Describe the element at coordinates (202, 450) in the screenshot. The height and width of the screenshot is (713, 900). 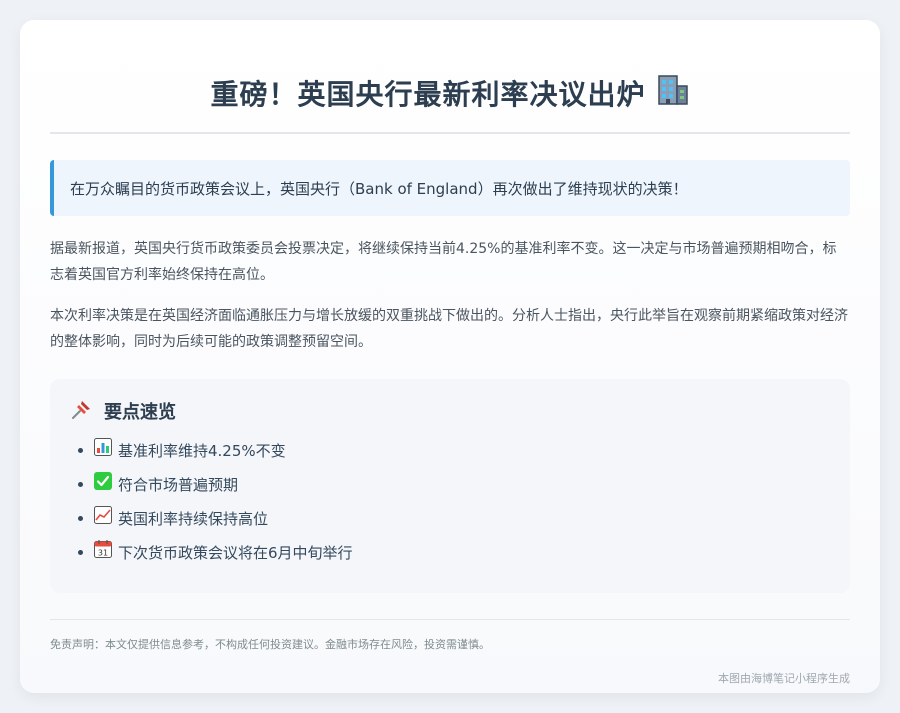
I see `list-item-text: 基准利率维持4.25%不变` at that location.